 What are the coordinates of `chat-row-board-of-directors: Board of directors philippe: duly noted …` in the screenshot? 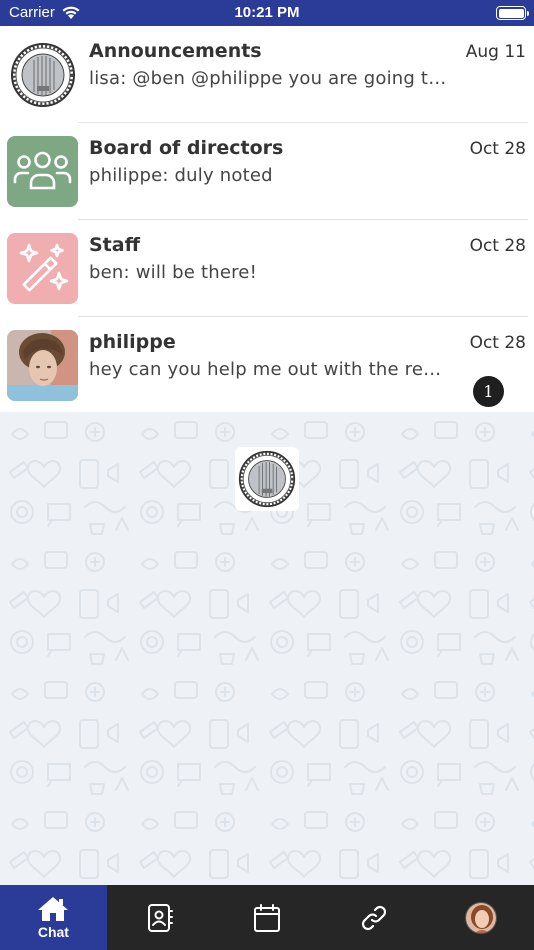 It's located at (267, 171).